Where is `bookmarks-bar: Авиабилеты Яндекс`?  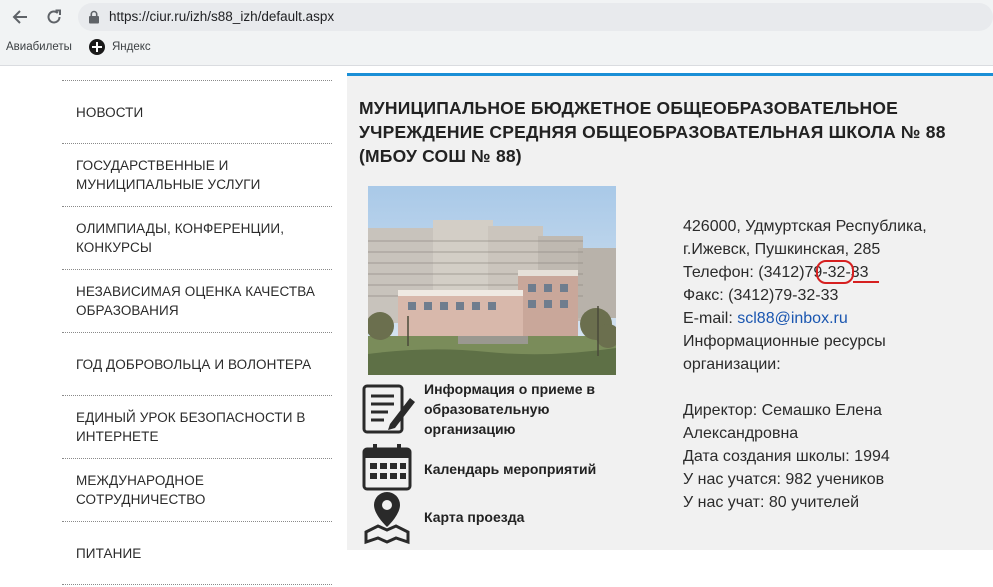
bookmarks-bar: Авиабилеты Яндекс is located at coordinates (496, 48).